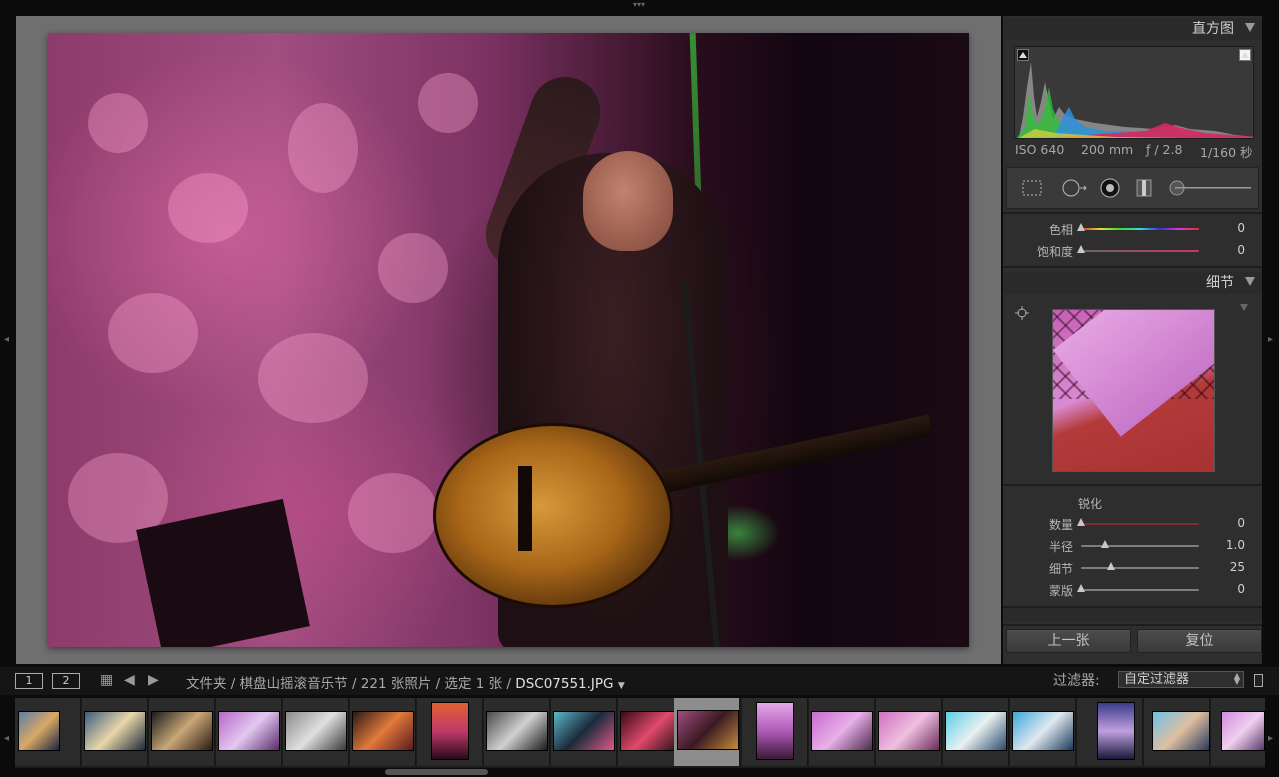 Image resolution: width=1279 pixels, height=777 pixels. I want to click on amount-label: 数量, so click(1060, 525).